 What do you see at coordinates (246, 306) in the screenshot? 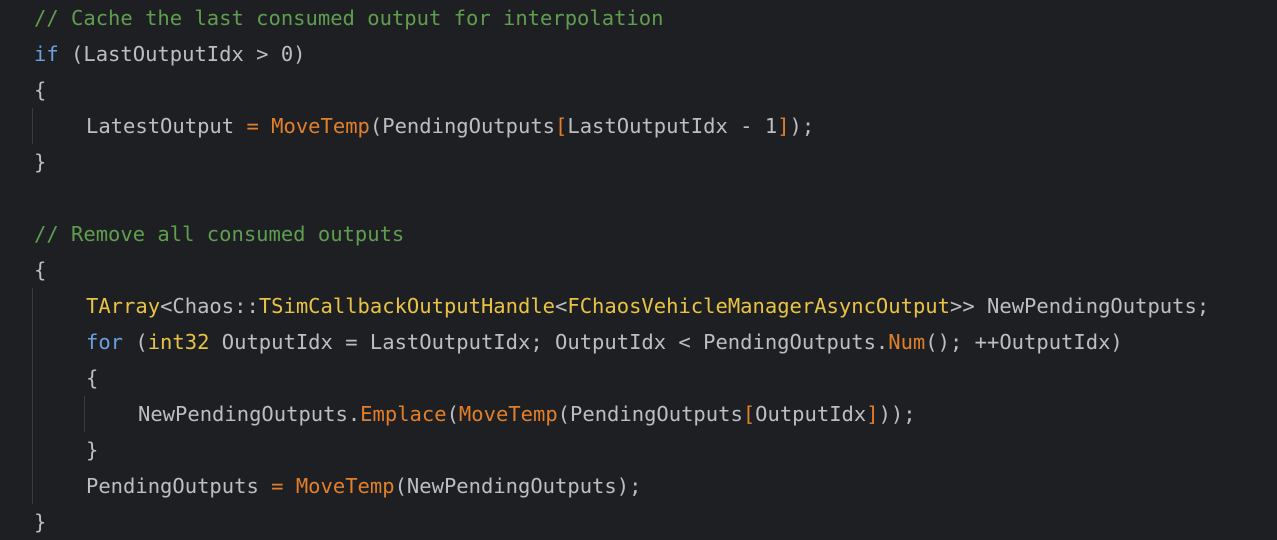
I see `code-token-plain: ::` at bounding box center [246, 306].